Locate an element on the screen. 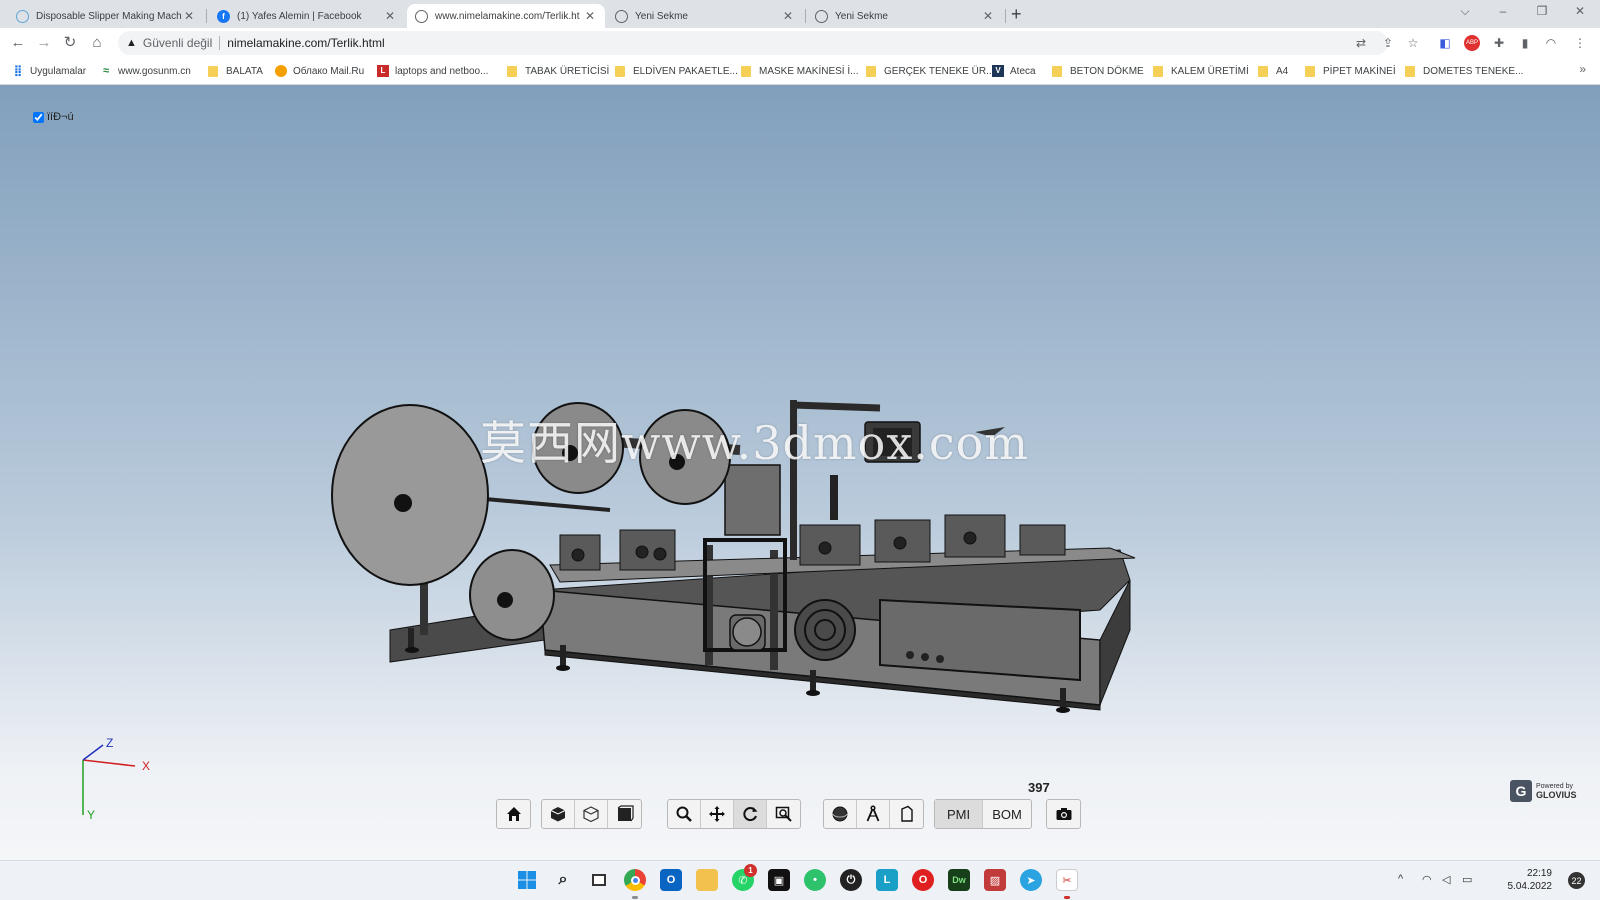  bookmark-mailru: Облако Mail.Ru is located at coordinates (319, 71).